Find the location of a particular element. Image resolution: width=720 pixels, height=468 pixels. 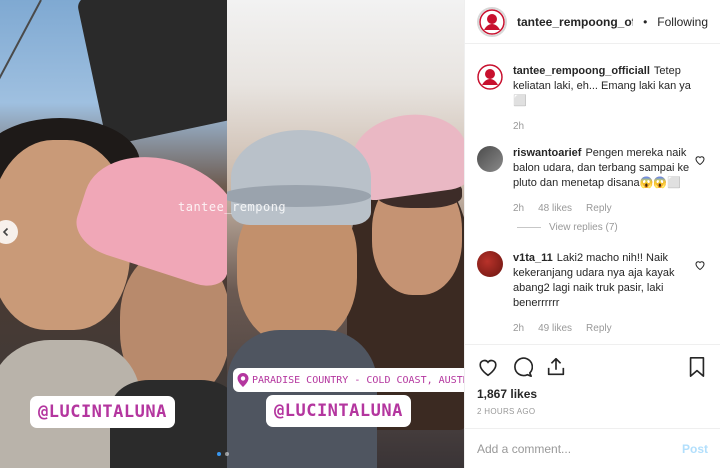

comment-username: riswantoarief is located at coordinates (547, 153).